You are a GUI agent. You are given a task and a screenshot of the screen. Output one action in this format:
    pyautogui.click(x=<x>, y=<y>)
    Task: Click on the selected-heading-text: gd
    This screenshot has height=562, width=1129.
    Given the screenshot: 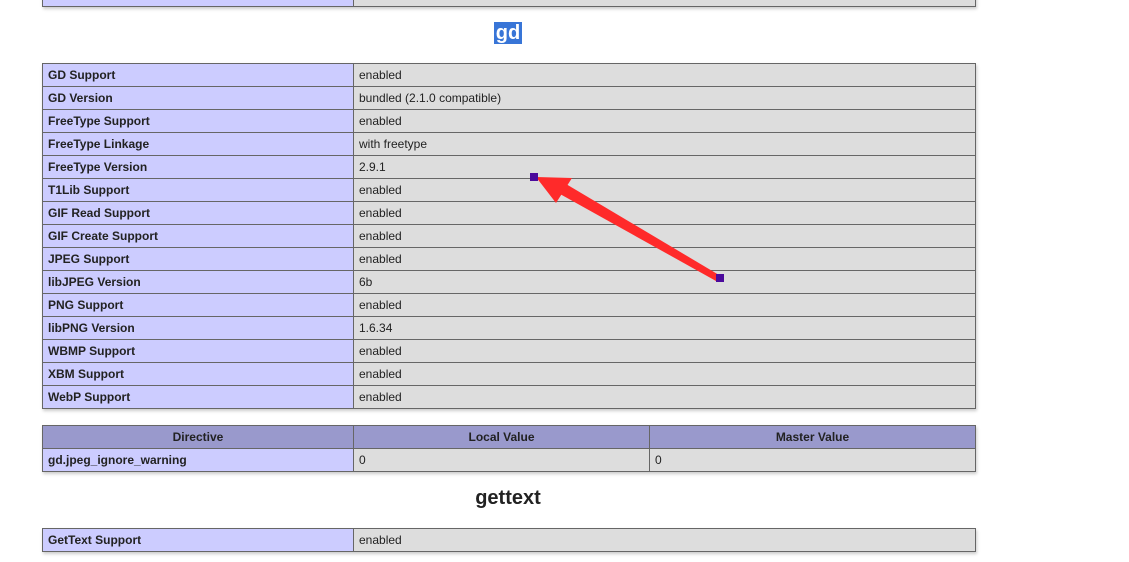 What is the action you would take?
    pyautogui.click(x=508, y=33)
    